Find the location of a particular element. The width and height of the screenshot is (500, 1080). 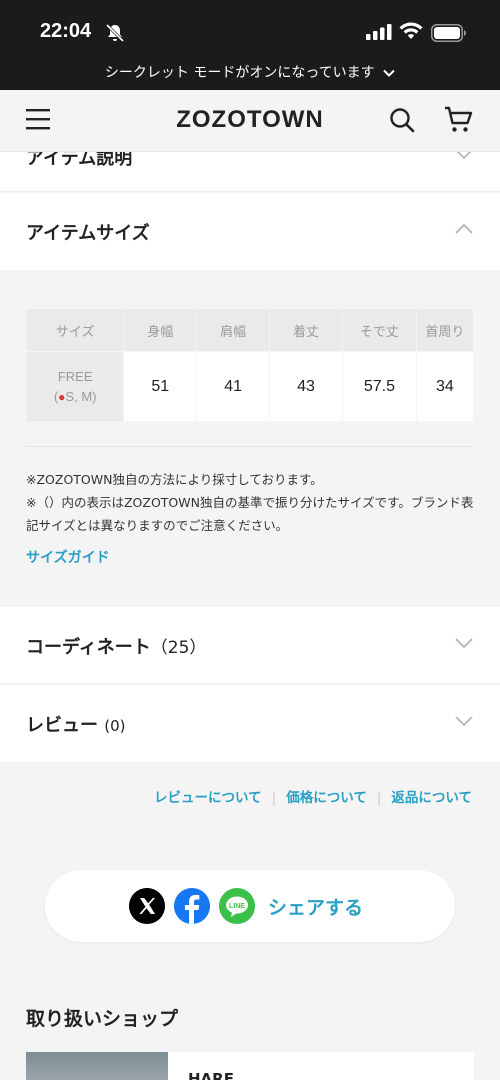

shop-heading: 取り扱いショップ is located at coordinates (102, 1019).